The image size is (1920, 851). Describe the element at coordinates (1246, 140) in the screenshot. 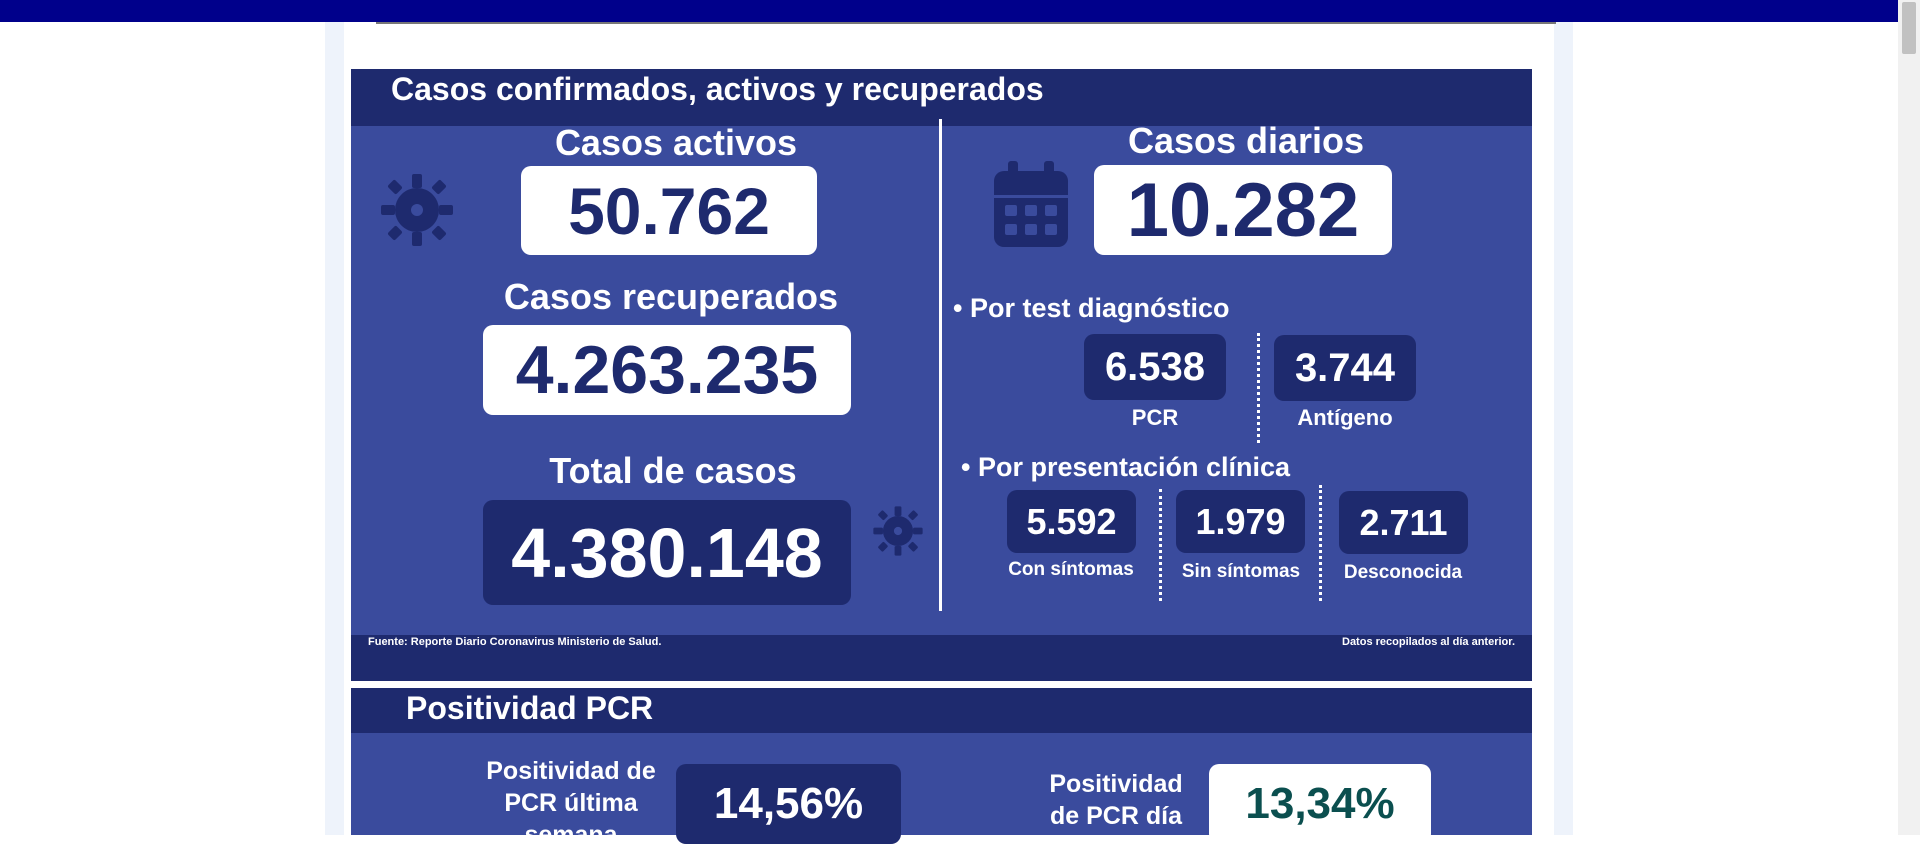

I see `daily-cases-label: Casos diarios` at that location.